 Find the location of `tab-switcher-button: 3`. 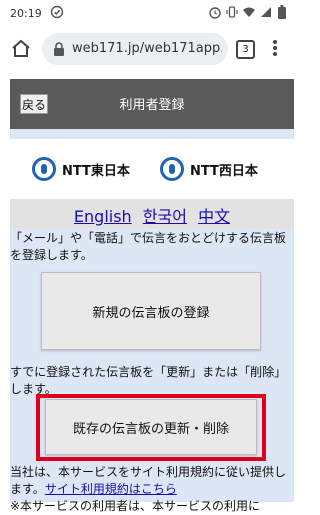

tab-switcher-button: 3 is located at coordinates (245, 49).